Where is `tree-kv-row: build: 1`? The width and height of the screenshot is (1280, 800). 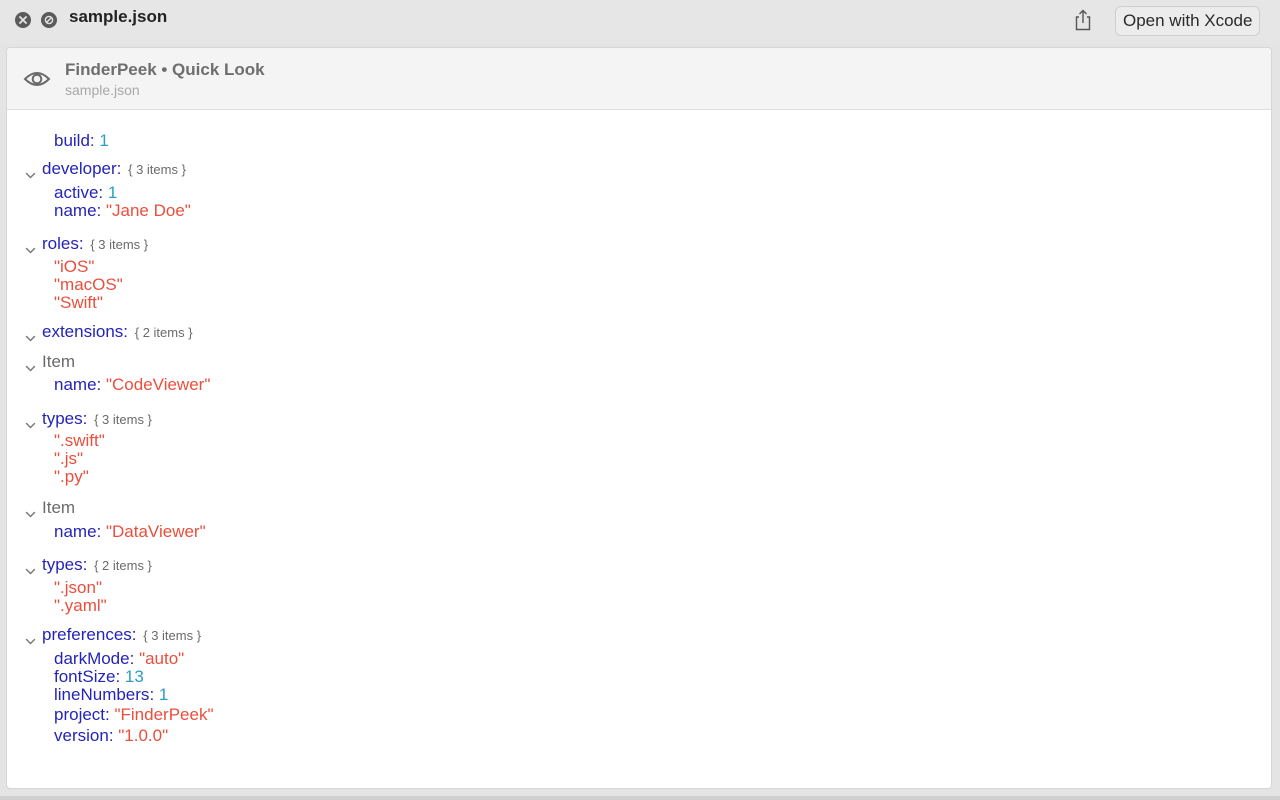
tree-kv-row: build: 1 is located at coordinates (81, 140).